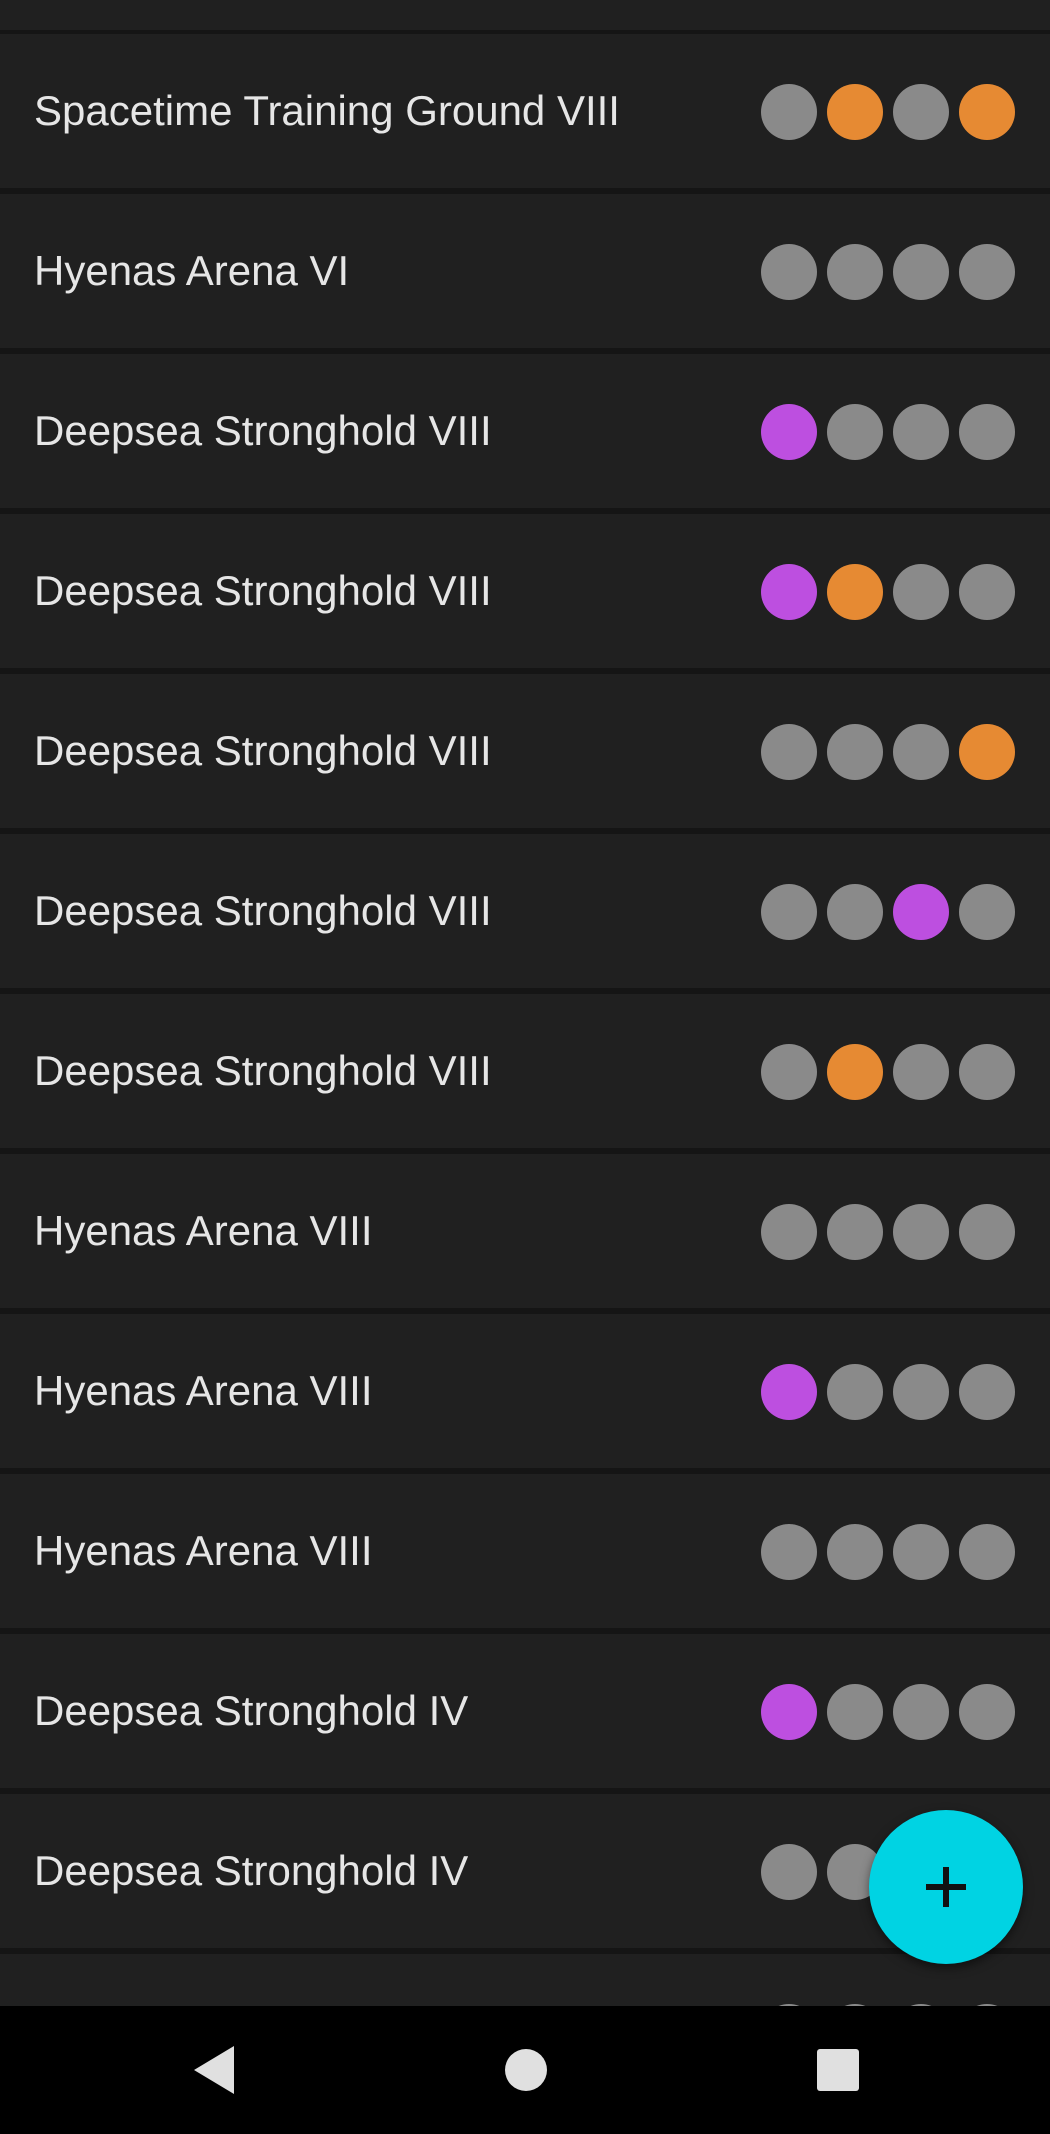  I want to click on list-item: Deepsea Stronghold IV, so click(525, 1711).